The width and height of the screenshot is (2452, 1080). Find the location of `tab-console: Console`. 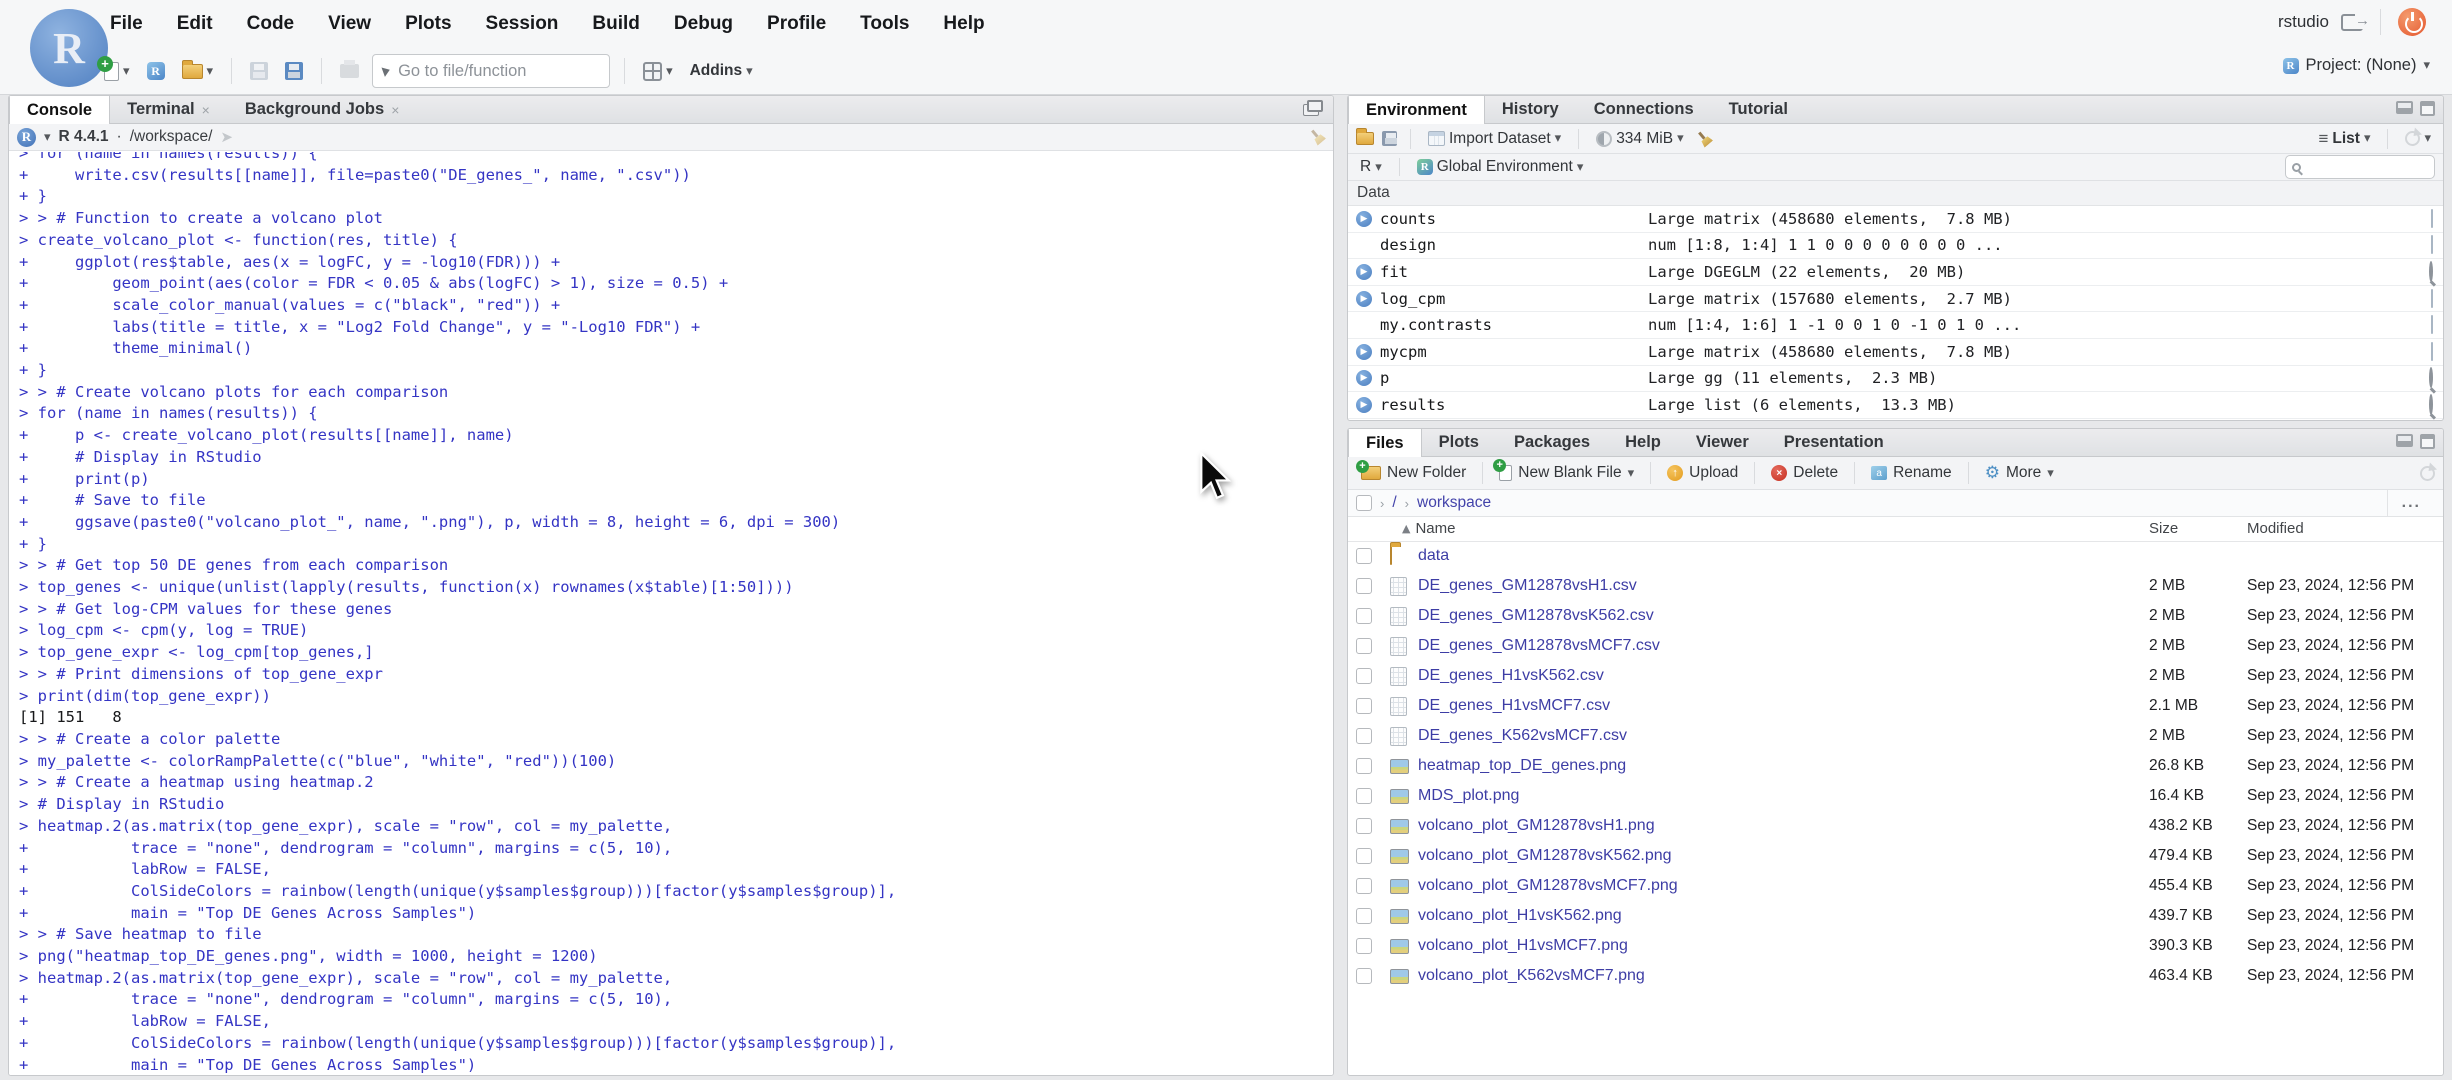

tab-console: Console is located at coordinates (60, 110).